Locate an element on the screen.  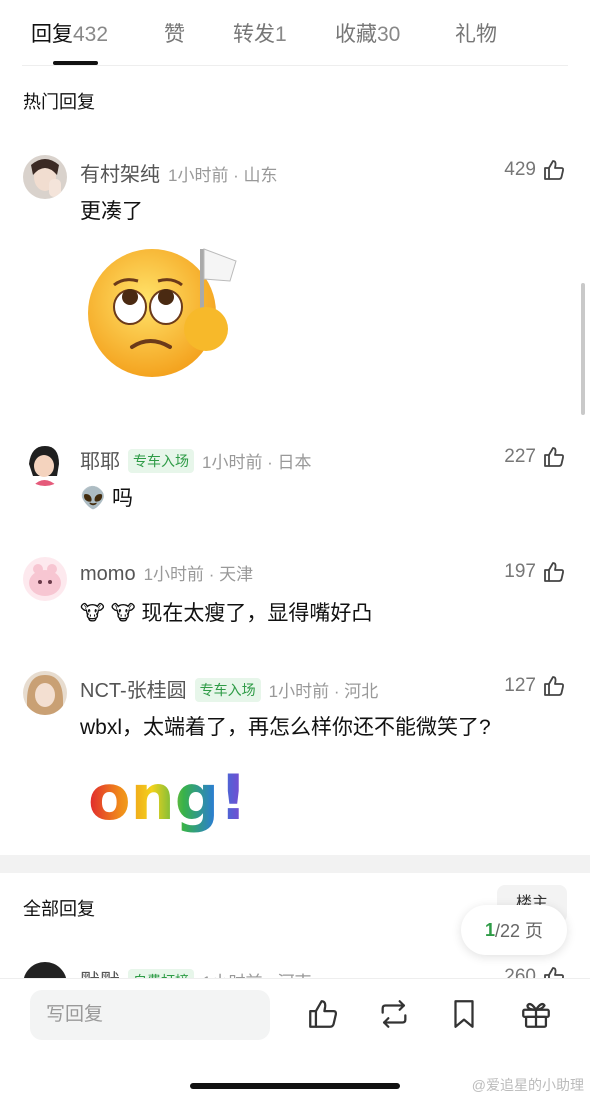
comment-tabs: 回复432 赞 转发1 收藏30 礼物 is located at coordinates (295, 33).